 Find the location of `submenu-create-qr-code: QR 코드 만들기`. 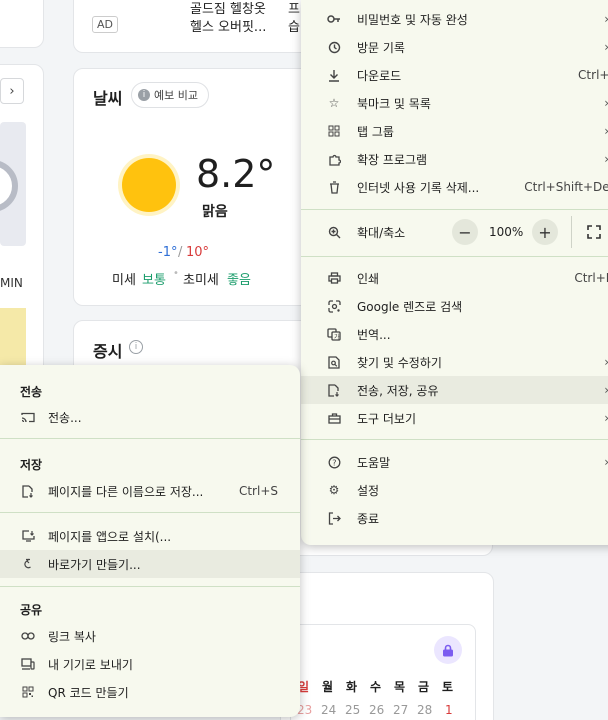

submenu-create-qr-code: QR 코드 만들기 is located at coordinates (150, 692).